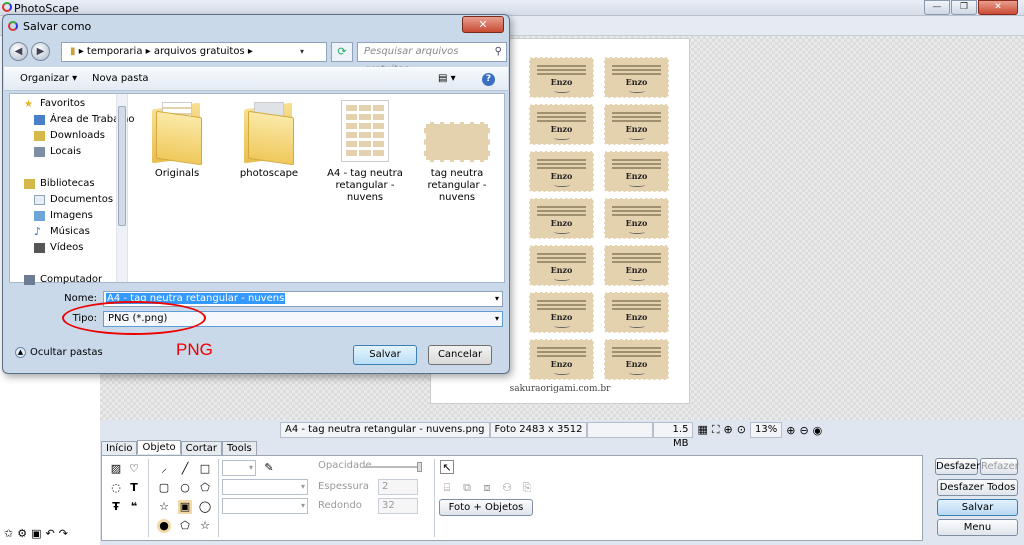  Describe the element at coordinates (269, 468) in the screenshot. I see `eyedropper-icon: ✎` at that location.